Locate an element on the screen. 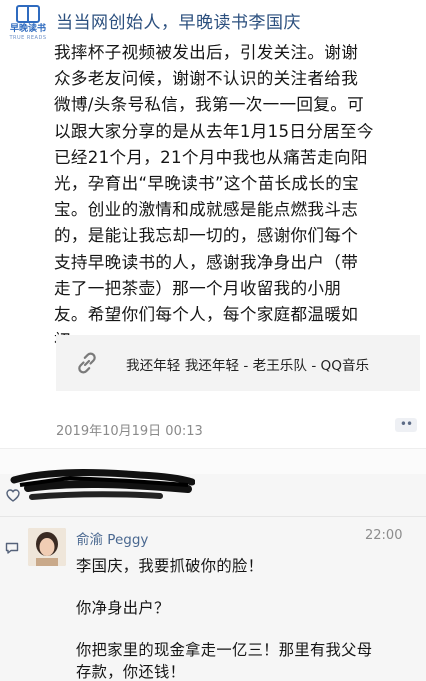  post-line: 友。希望你们每个人，每个家庭都温暖如 is located at coordinates (206, 315).